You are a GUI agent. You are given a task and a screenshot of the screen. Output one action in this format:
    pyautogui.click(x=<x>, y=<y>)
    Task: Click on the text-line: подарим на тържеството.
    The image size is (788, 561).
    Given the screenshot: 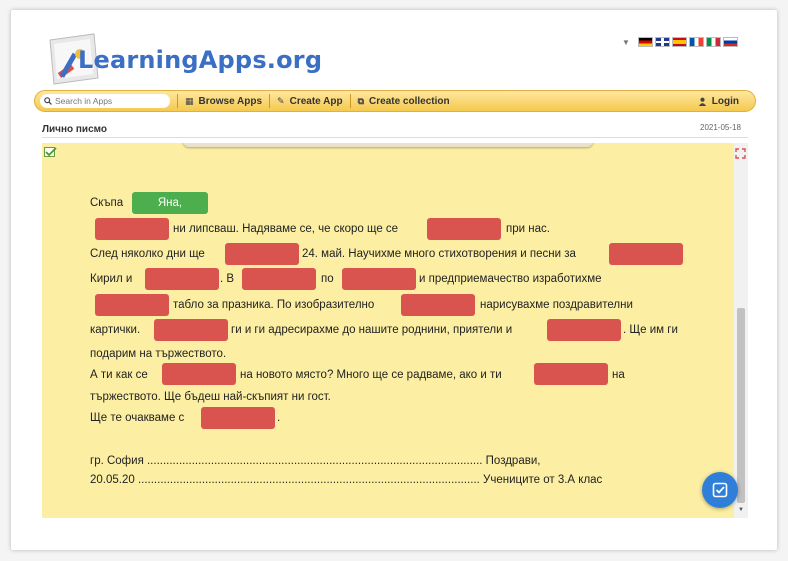 What is the action you would take?
    pyautogui.click(x=158, y=354)
    